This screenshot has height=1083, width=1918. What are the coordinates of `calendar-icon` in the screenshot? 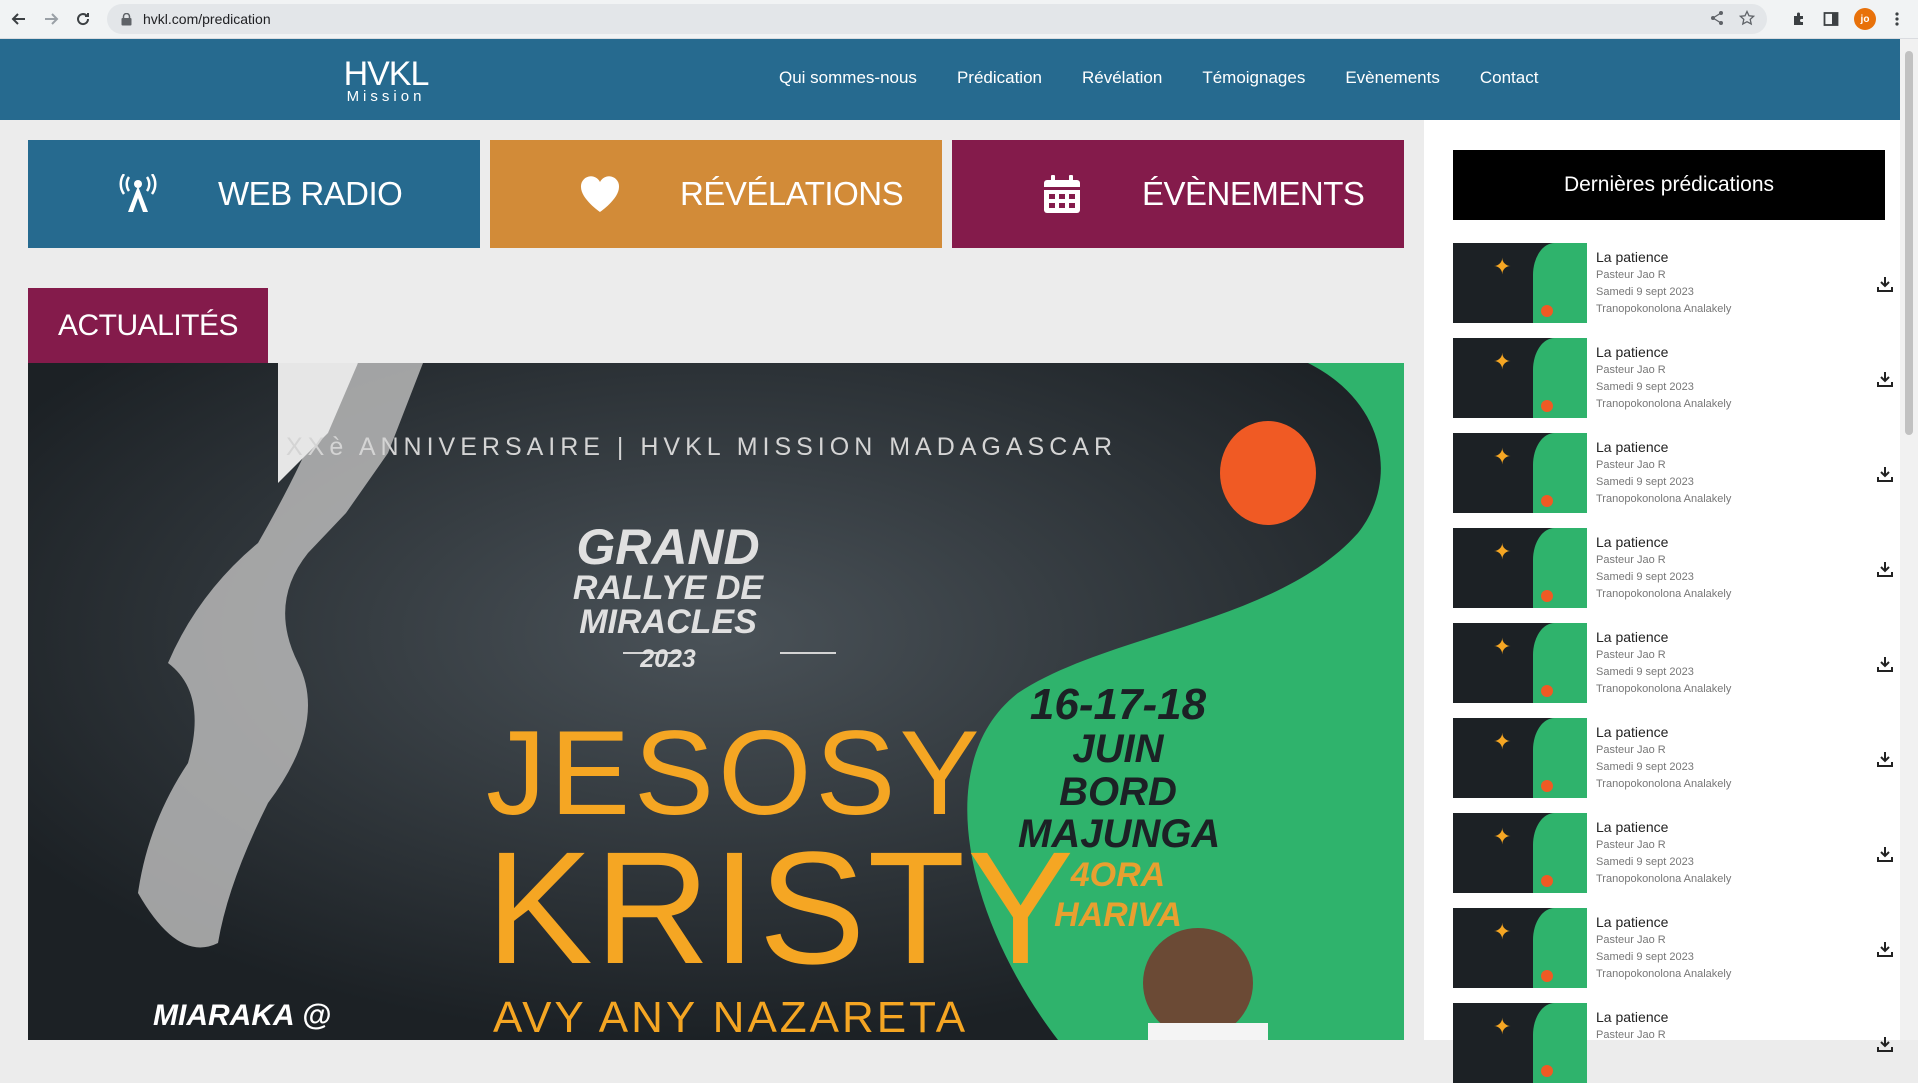 It's located at (1062, 194).